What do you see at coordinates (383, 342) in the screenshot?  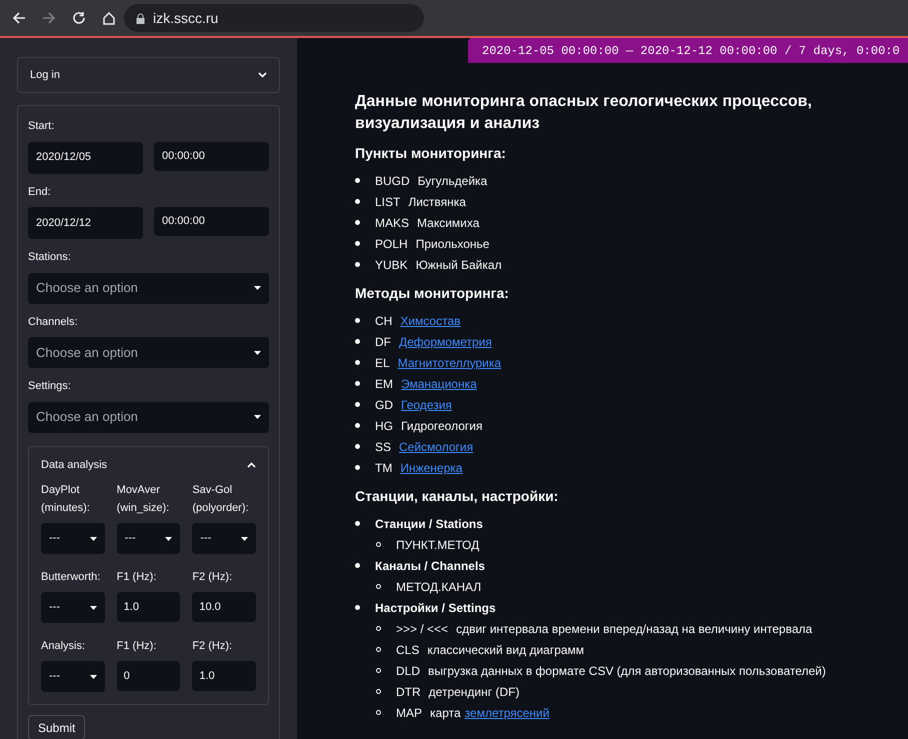 I see `code-label: DF` at bounding box center [383, 342].